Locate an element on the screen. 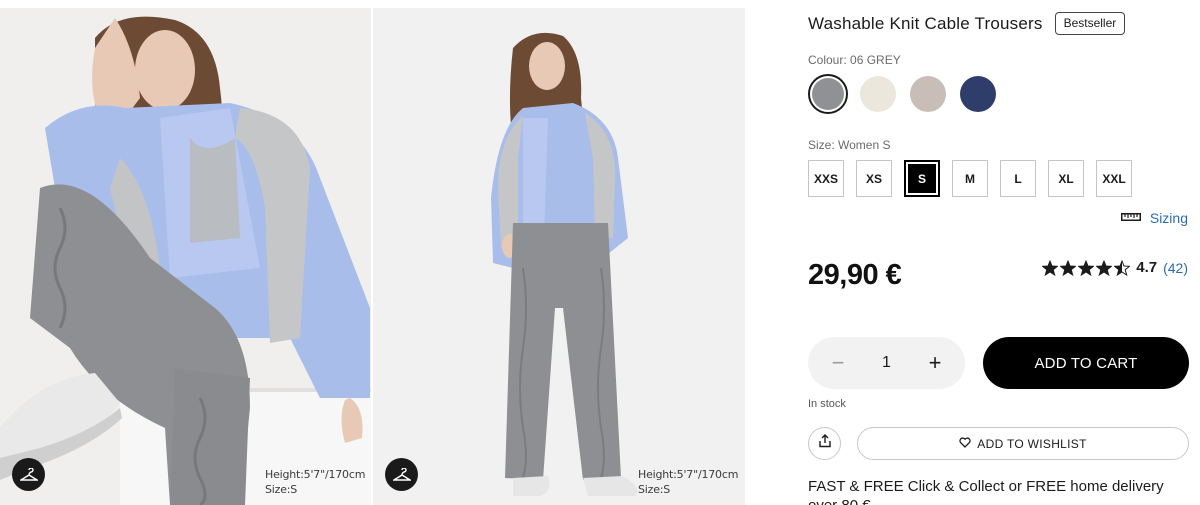 The width and height of the screenshot is (1200, 505). bestseller-badge: Bestseller is located at coordinates (1090, 23).